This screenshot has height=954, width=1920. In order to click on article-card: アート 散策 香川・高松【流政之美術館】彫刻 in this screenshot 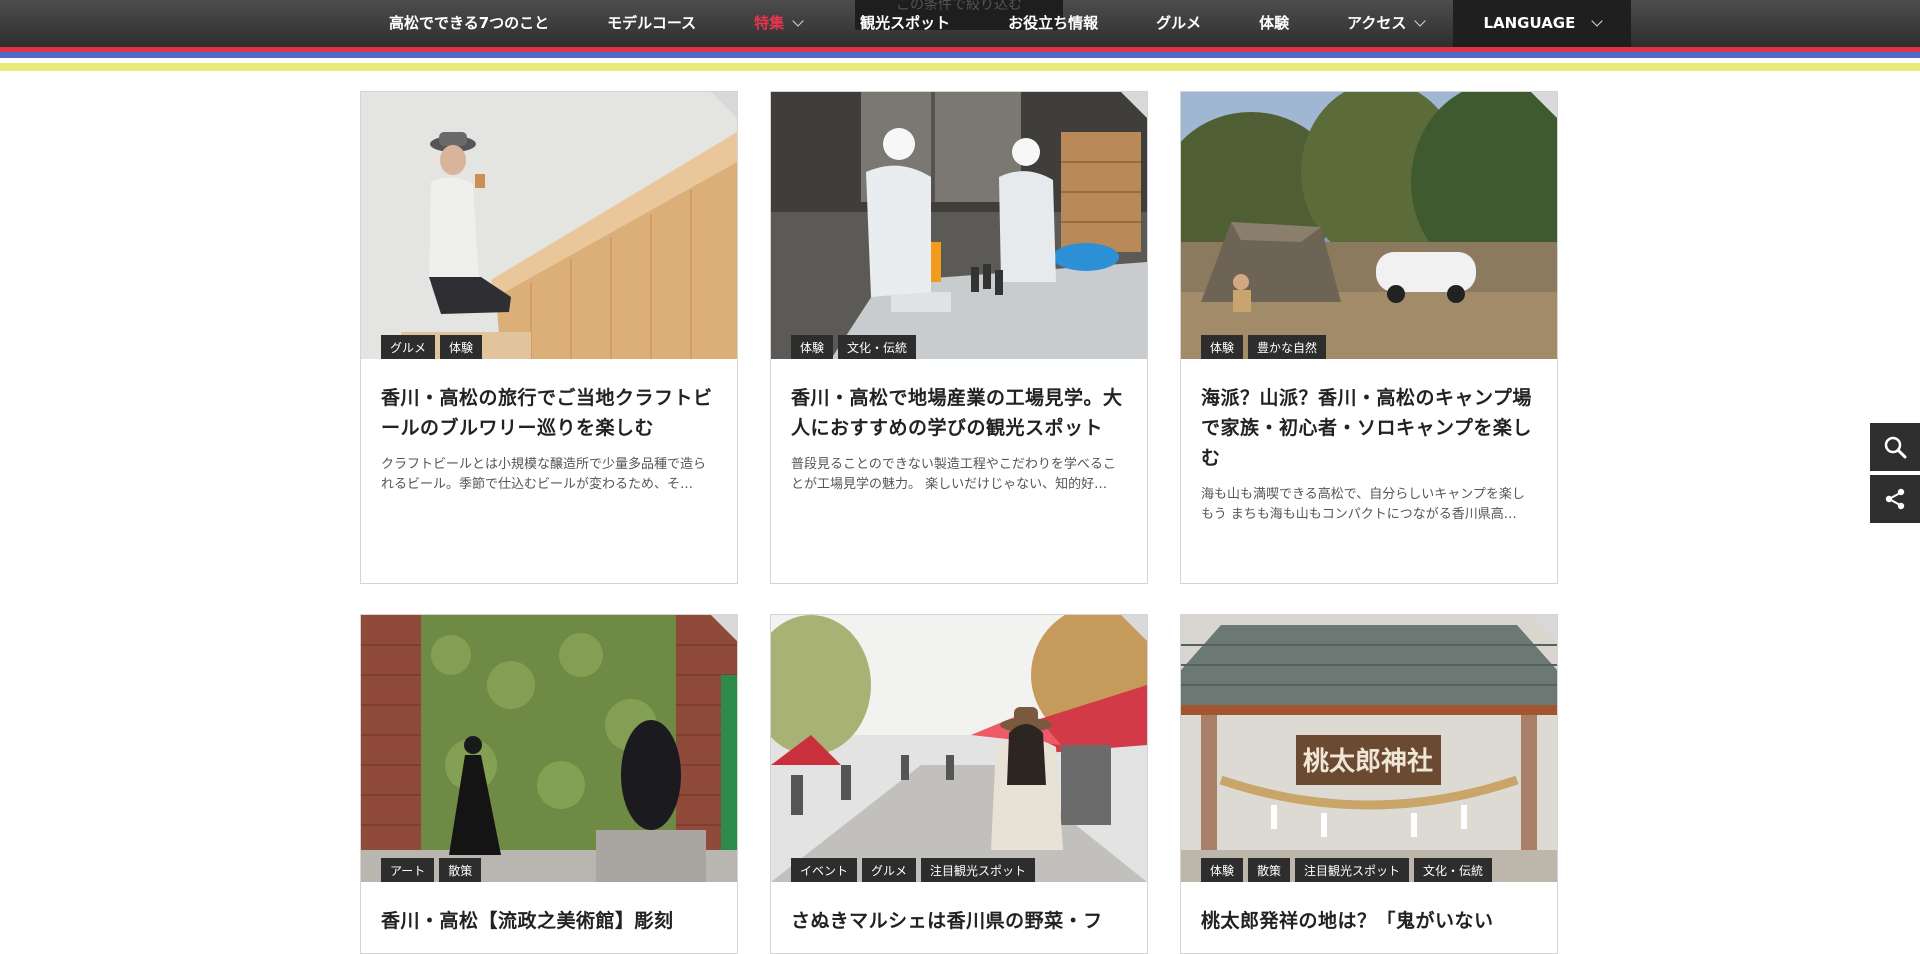, I will do `click(549, 784)`.